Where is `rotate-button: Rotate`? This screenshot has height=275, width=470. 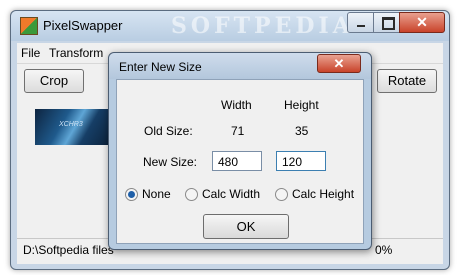
rotate-button: Rotate is located at coordinates (407, 81).